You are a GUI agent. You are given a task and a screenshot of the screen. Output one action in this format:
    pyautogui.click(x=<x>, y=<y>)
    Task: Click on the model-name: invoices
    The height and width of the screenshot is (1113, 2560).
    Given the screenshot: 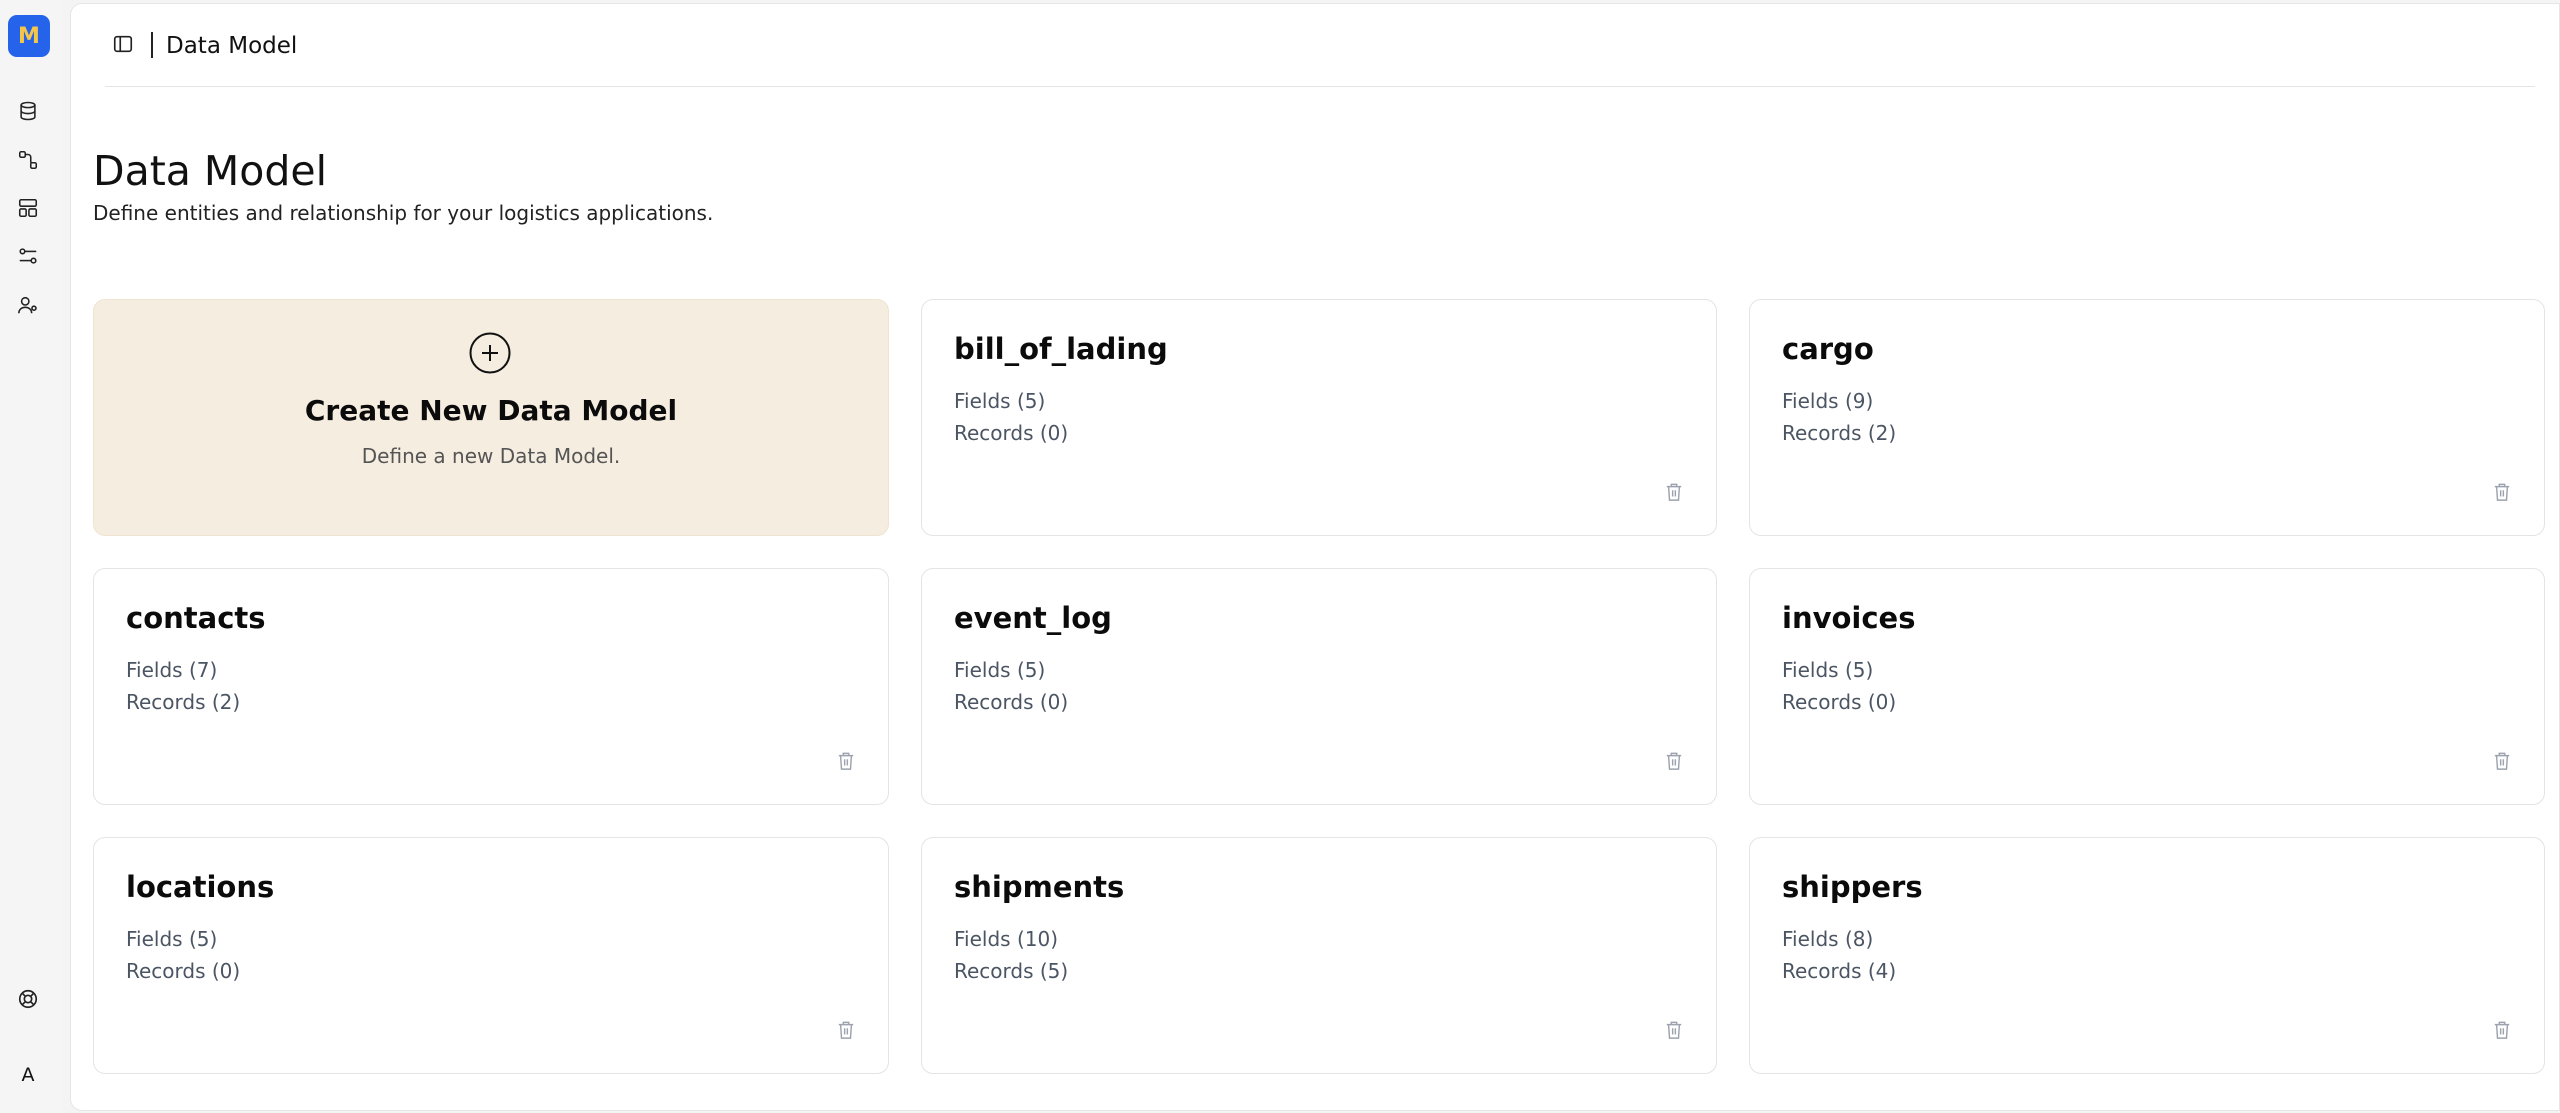 What is the action you would take?
    pyautogui.click(x=1849, y=618)
    